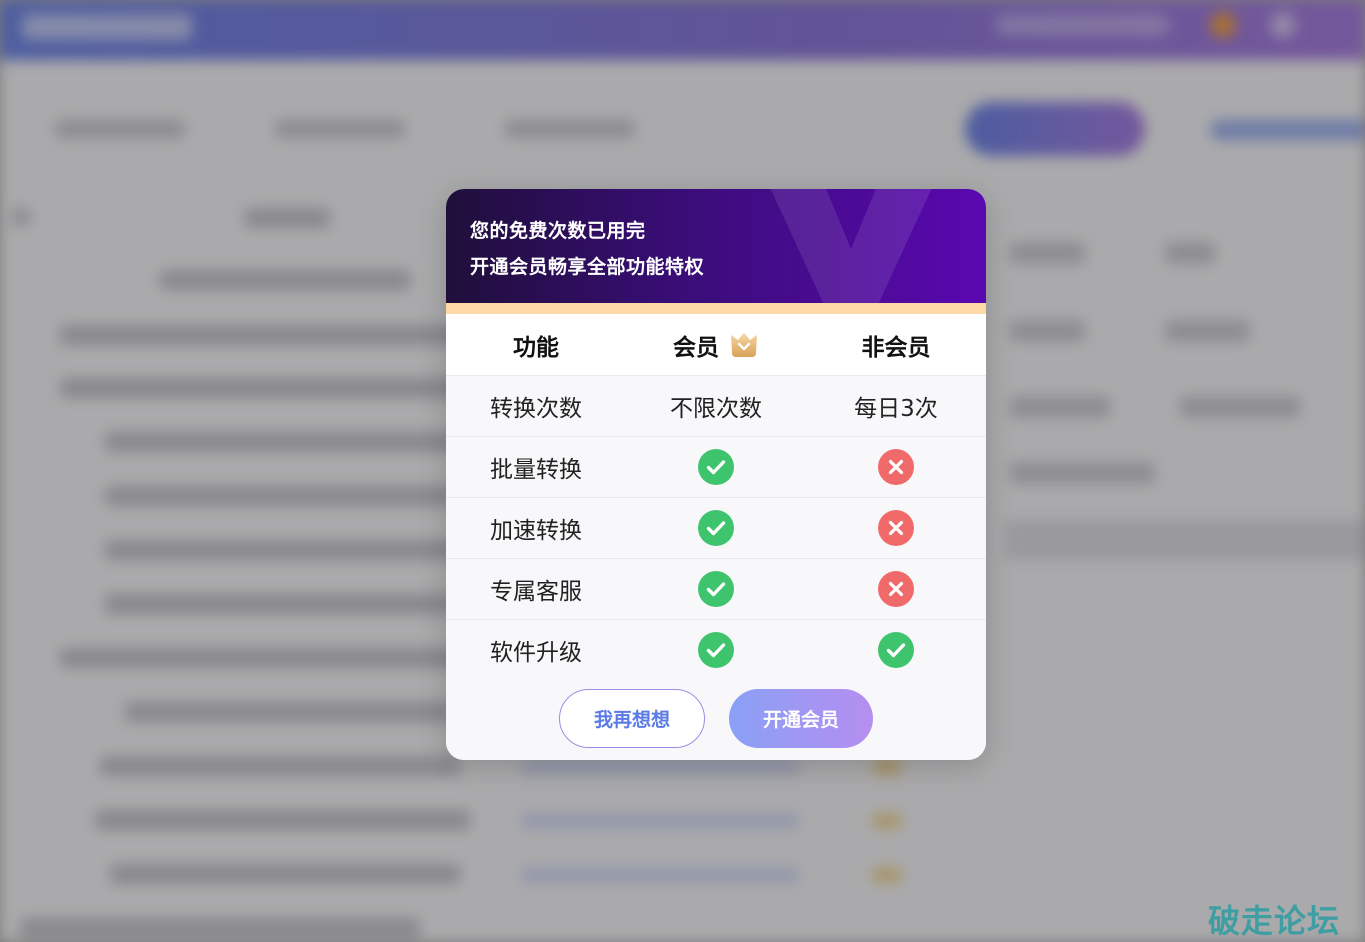  I want to click on table-row: 转换次数 不限次数 每日3次, so click(716, 406).